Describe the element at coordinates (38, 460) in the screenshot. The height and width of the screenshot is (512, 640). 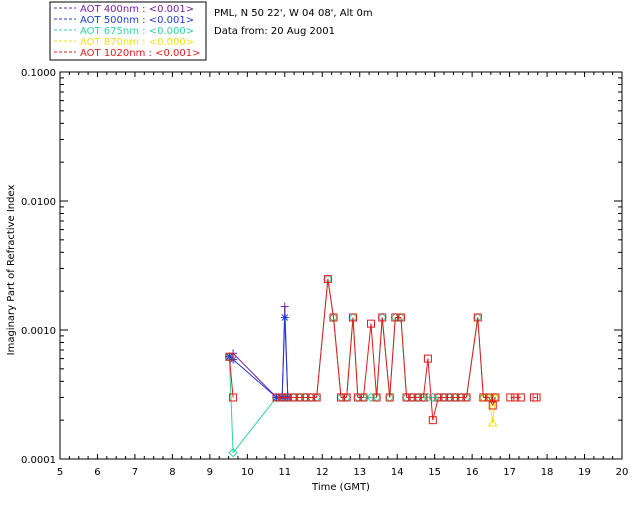
I see `y-tick-label: 0.0001` at that location.